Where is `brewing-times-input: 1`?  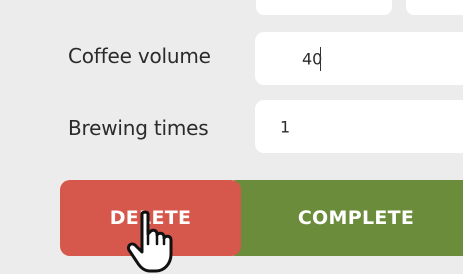 brewing-times-input: 1 is located at coordinates (359, 126).